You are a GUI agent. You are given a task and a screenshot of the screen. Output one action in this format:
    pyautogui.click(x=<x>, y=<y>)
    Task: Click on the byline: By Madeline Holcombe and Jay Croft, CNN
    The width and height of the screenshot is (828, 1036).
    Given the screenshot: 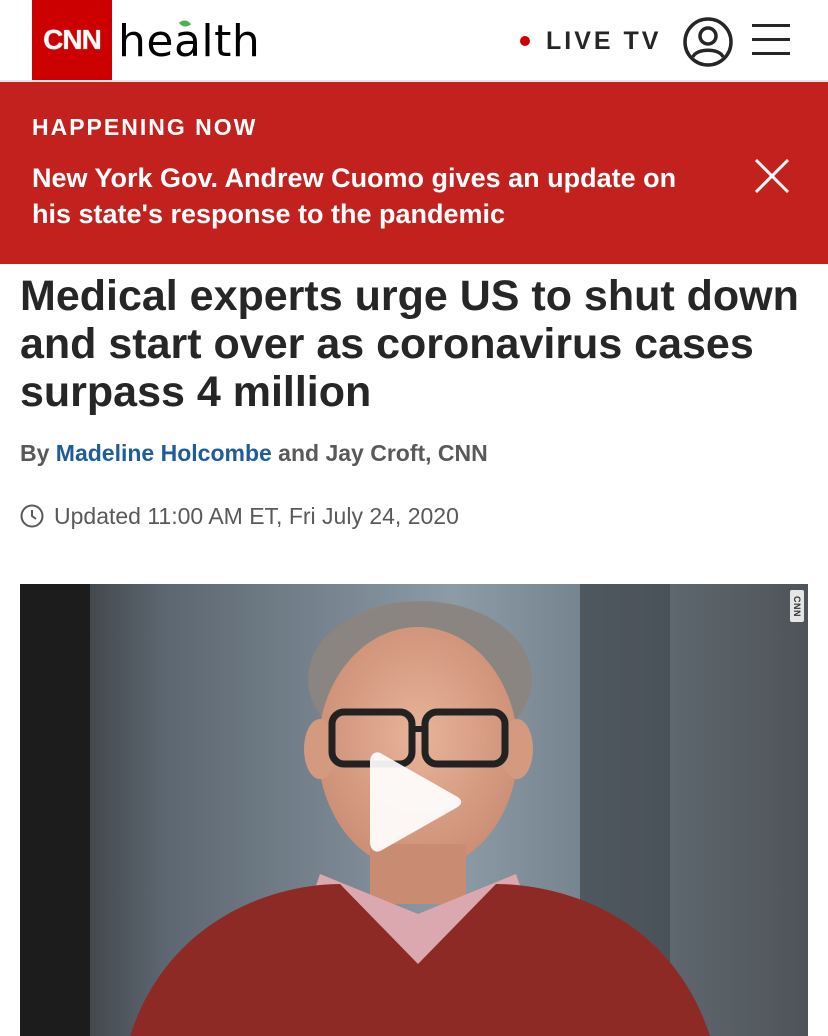 What is the action you would take?
    pyautogui.click(x=254, y=453)
    